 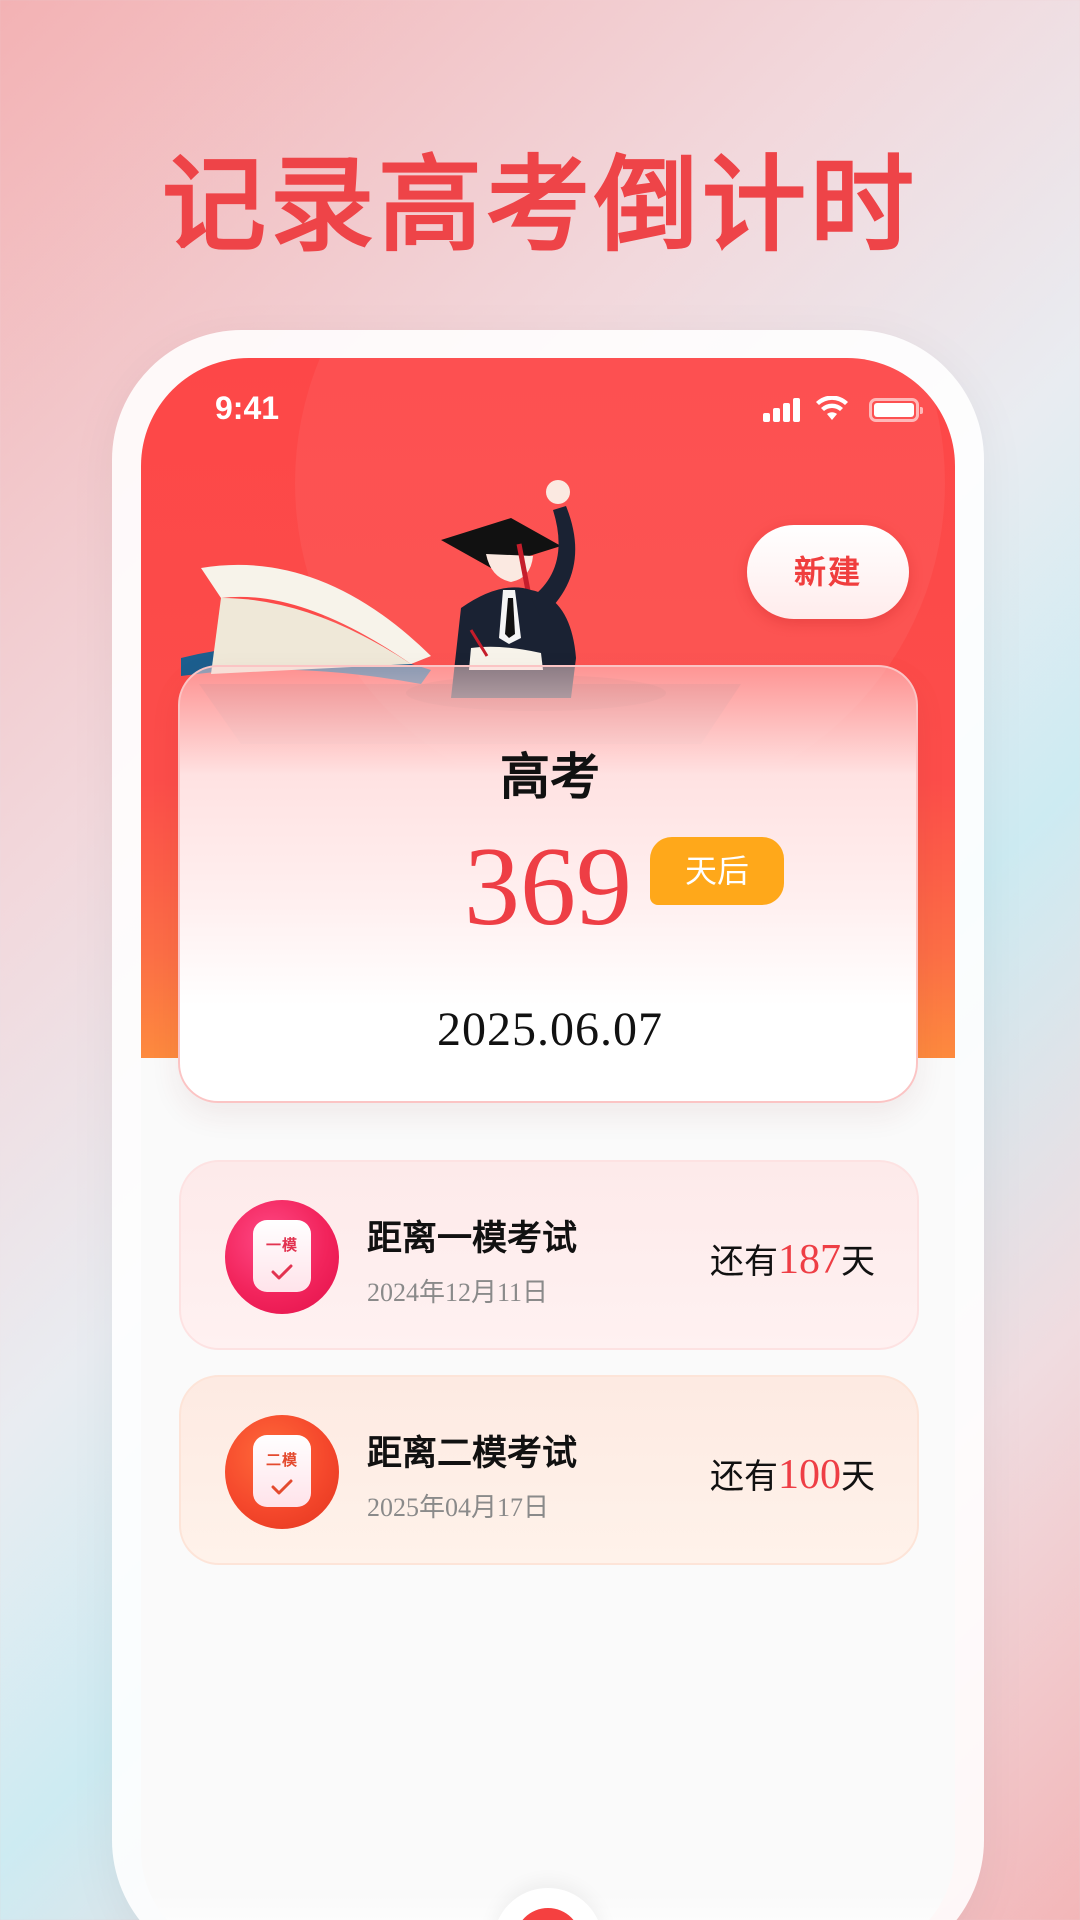 What do you see at coordinates (717, 871) in the screenshot?
I see `countdown-suffix-badge: 天后` at bounding box center [717, 871].